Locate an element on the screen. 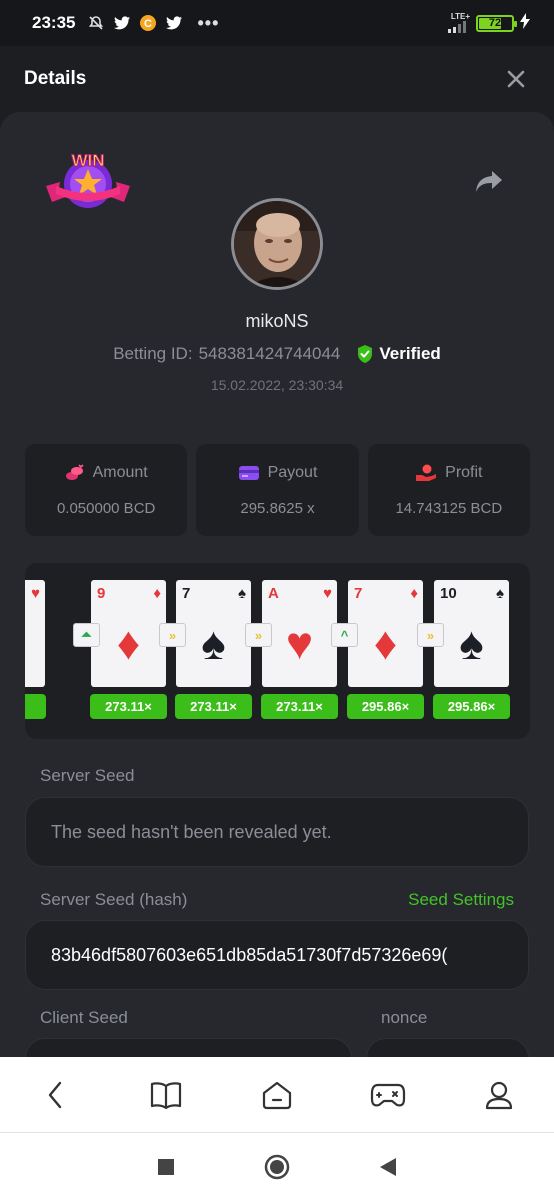 The image size is (554, 1200). hand-coin-icon is located at coordinates (426, 472).